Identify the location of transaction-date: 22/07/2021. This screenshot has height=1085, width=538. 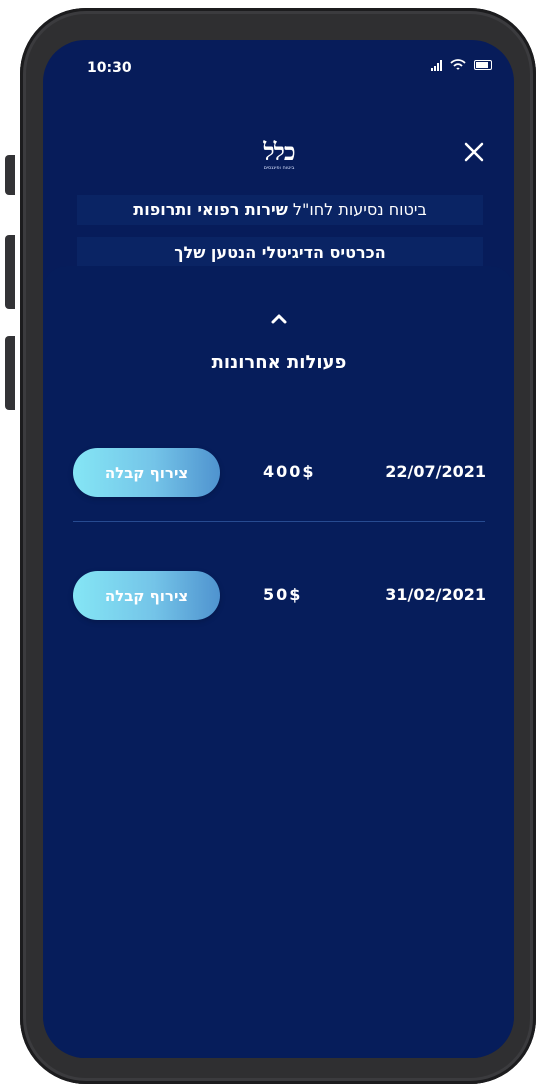
(435, 471).